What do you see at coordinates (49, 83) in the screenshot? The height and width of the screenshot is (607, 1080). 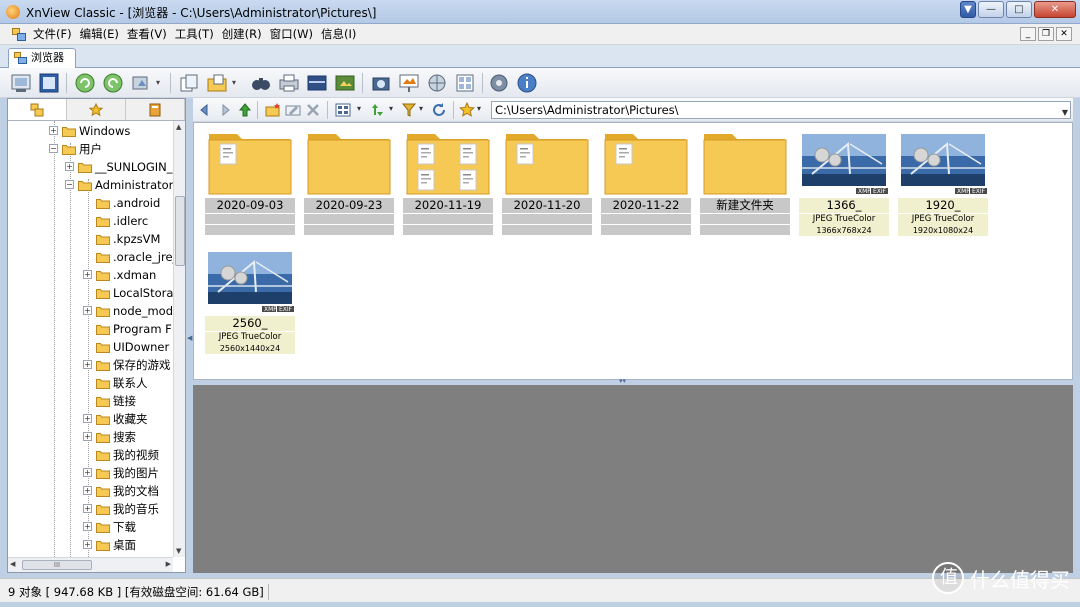 I see `fullscreen-icon` at bounding box center [49, 83].